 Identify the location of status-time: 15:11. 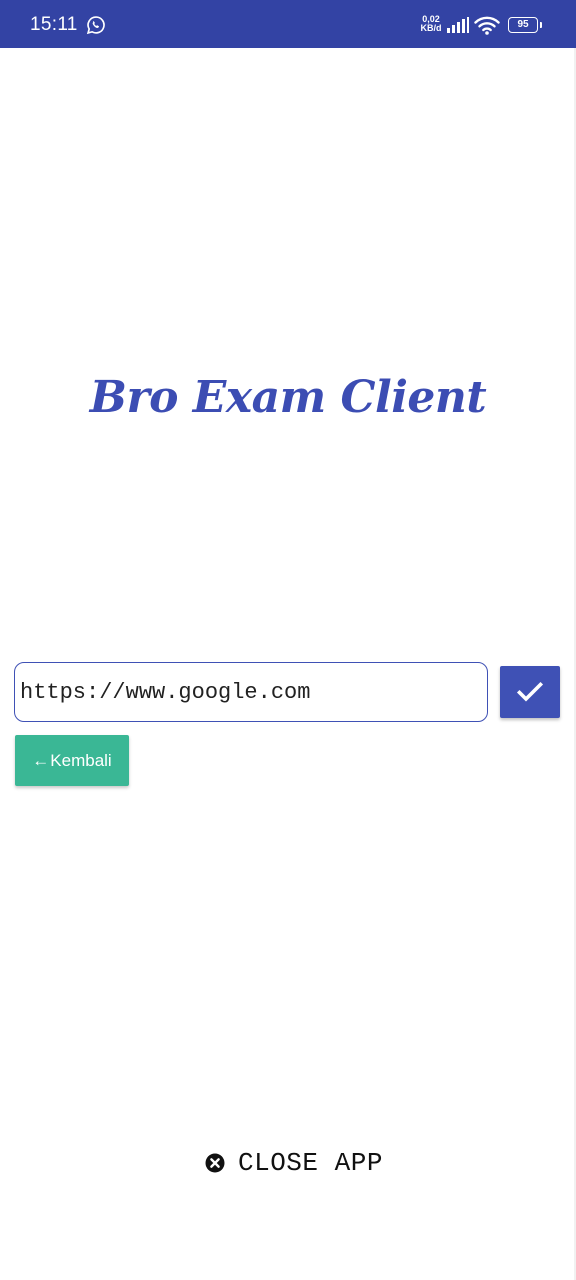
(54, 24).